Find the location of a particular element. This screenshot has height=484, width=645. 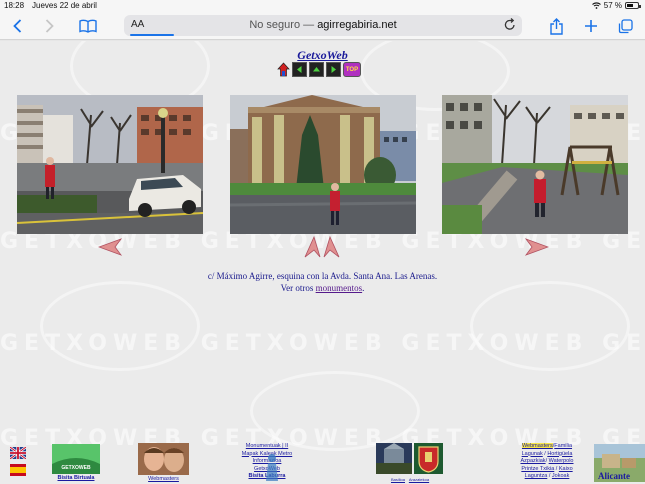

right-link-row: Printze Txikia / Kaixo is located at coordinates (547, 470).